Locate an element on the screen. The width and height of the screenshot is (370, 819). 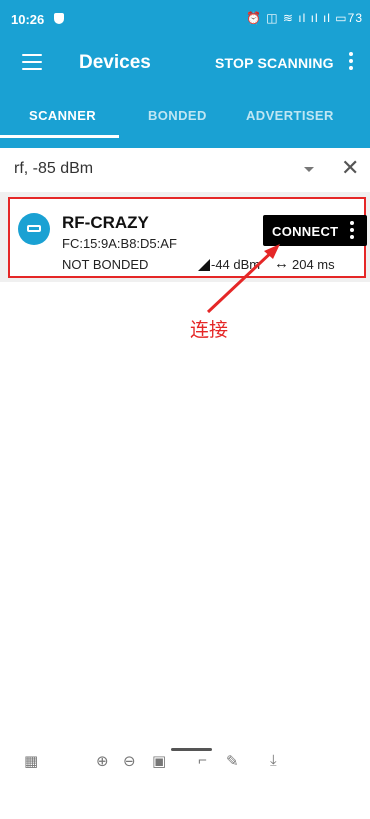
zoom-in-icon: ⊕ is located at coordinates (102, 761).